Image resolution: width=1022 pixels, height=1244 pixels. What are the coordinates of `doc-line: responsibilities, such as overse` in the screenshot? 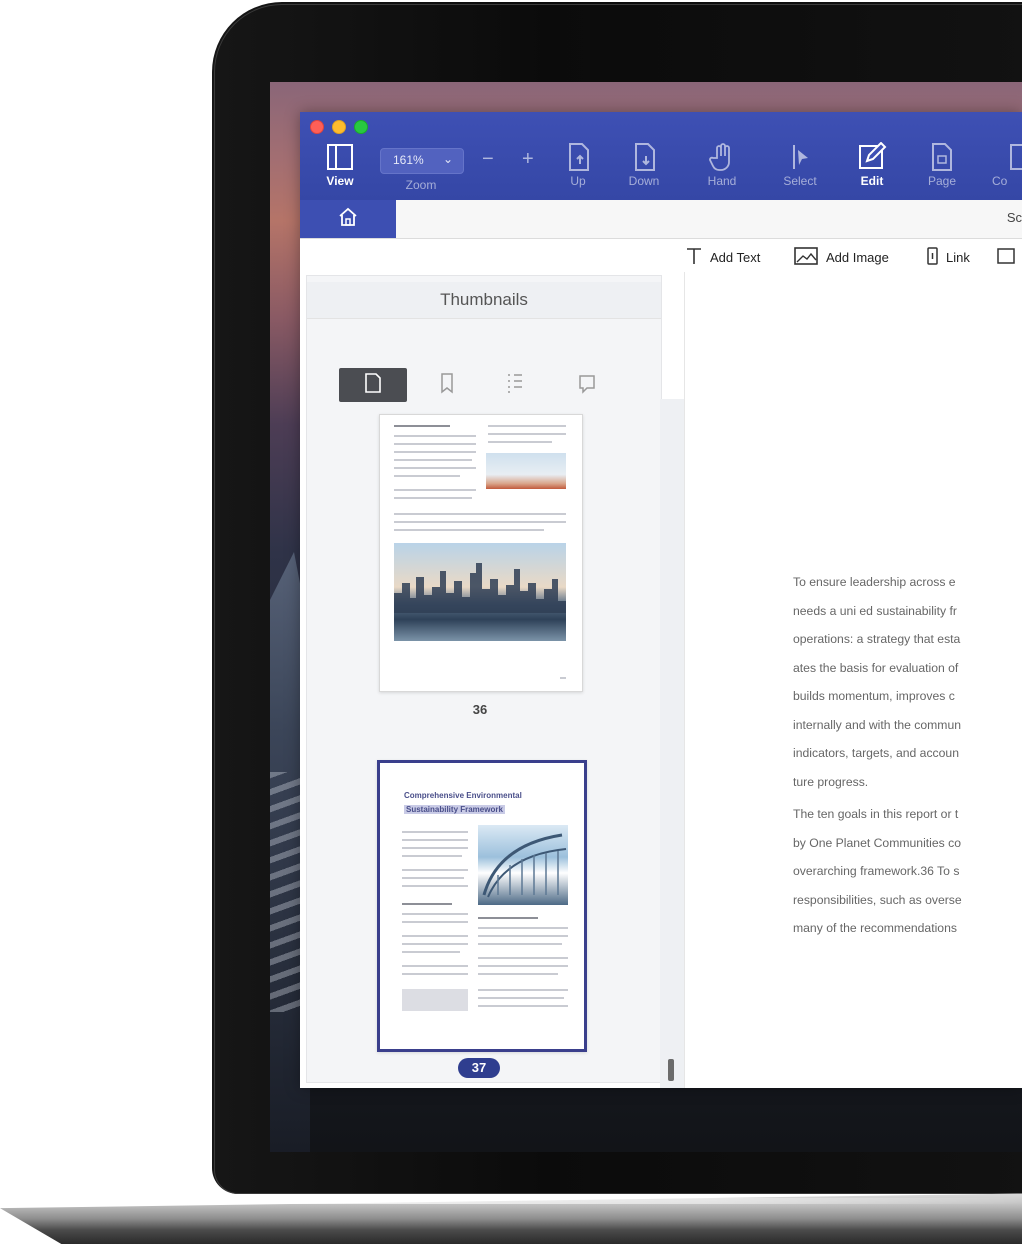 It's located at (877, 899).